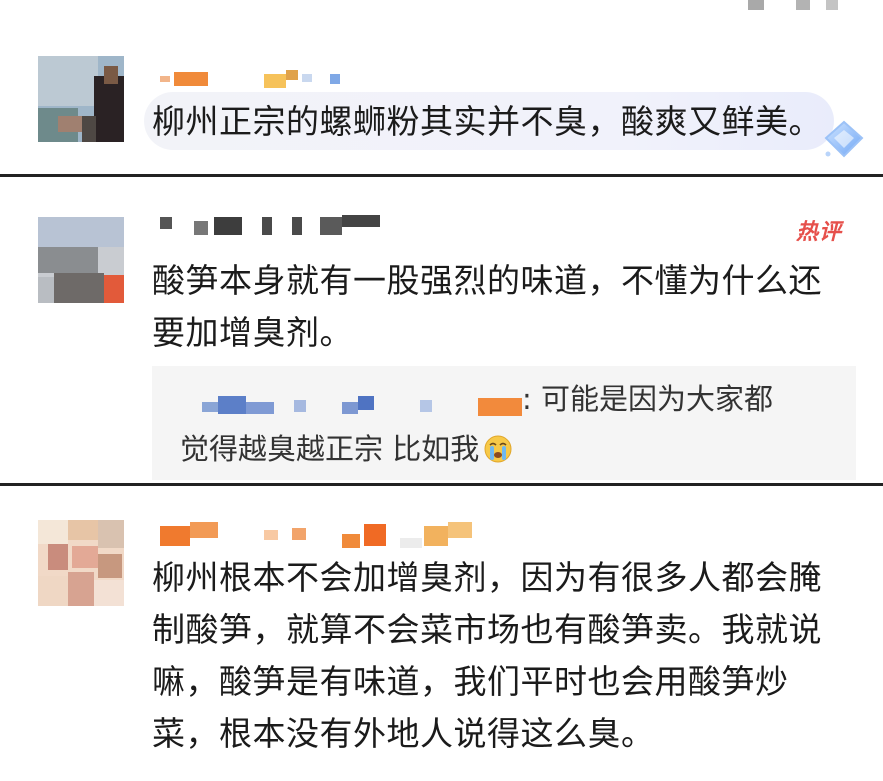 This screenshot has width=883, height=781. I want to click on hot-comment-badge: 热评, so click(819, 232).